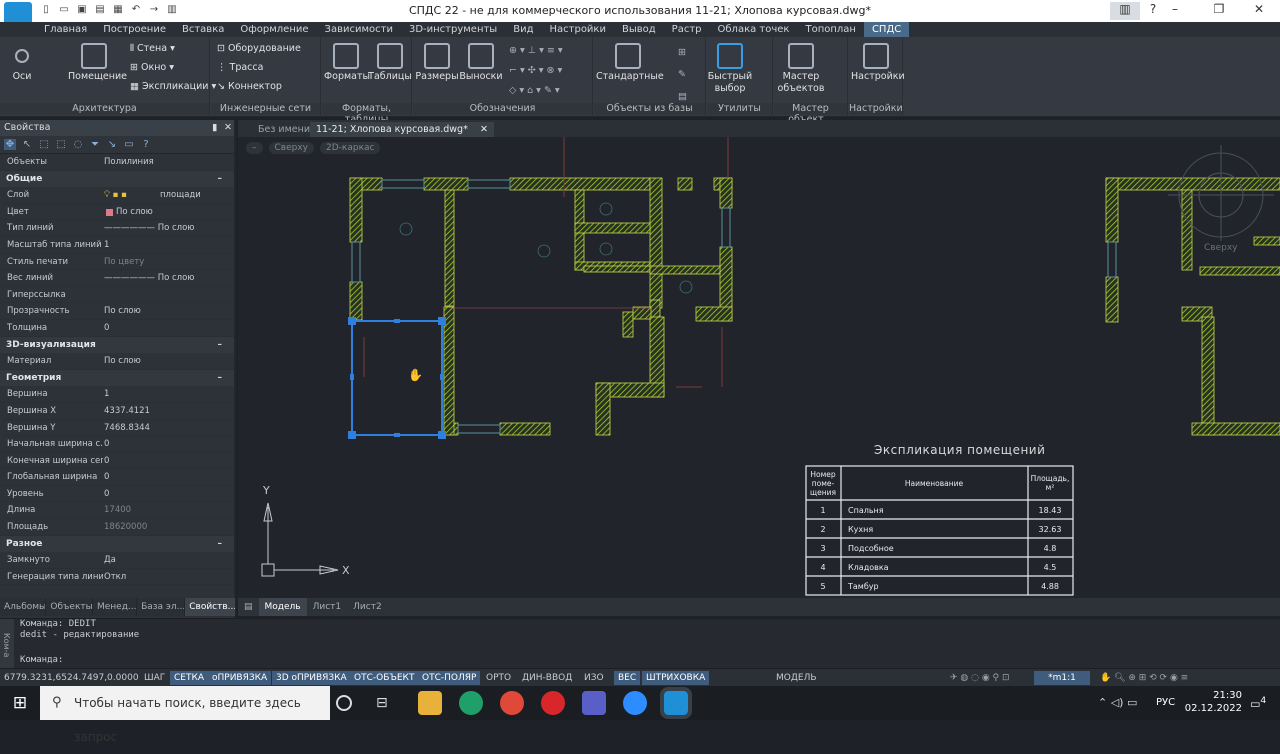 The width and height of the screenshot is (1280, 754). What do you see at coordinates (437, 63) in the screenshot?
I see `sizes-button: Размеры` at bounding box center [437, 63].